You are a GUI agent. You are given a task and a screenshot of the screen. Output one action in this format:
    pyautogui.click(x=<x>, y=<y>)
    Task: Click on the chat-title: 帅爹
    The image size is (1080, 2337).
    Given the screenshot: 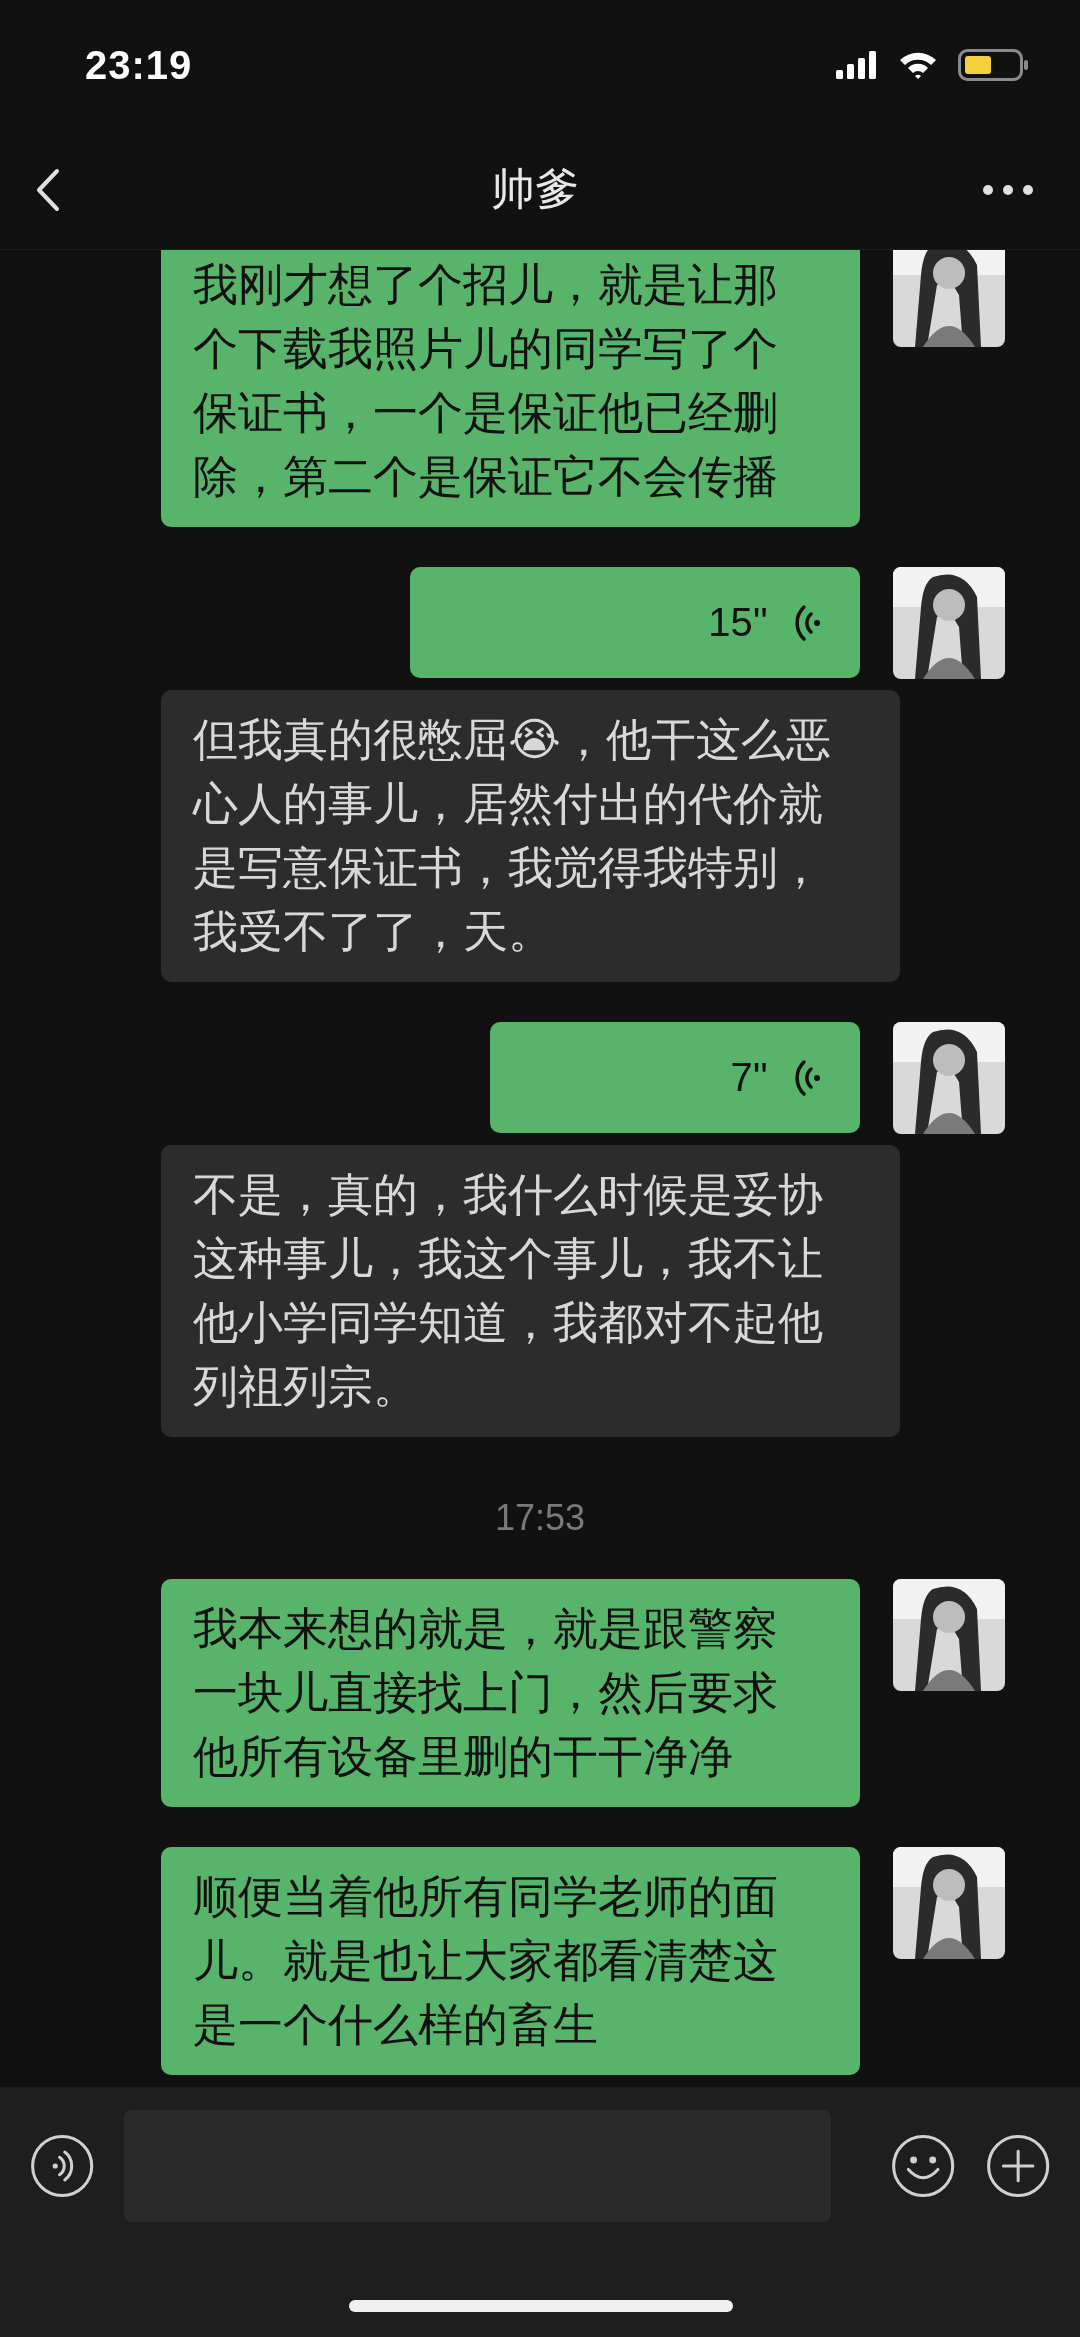 What is the action you would take?
    pyautogui.click(x=535, y=189)
    